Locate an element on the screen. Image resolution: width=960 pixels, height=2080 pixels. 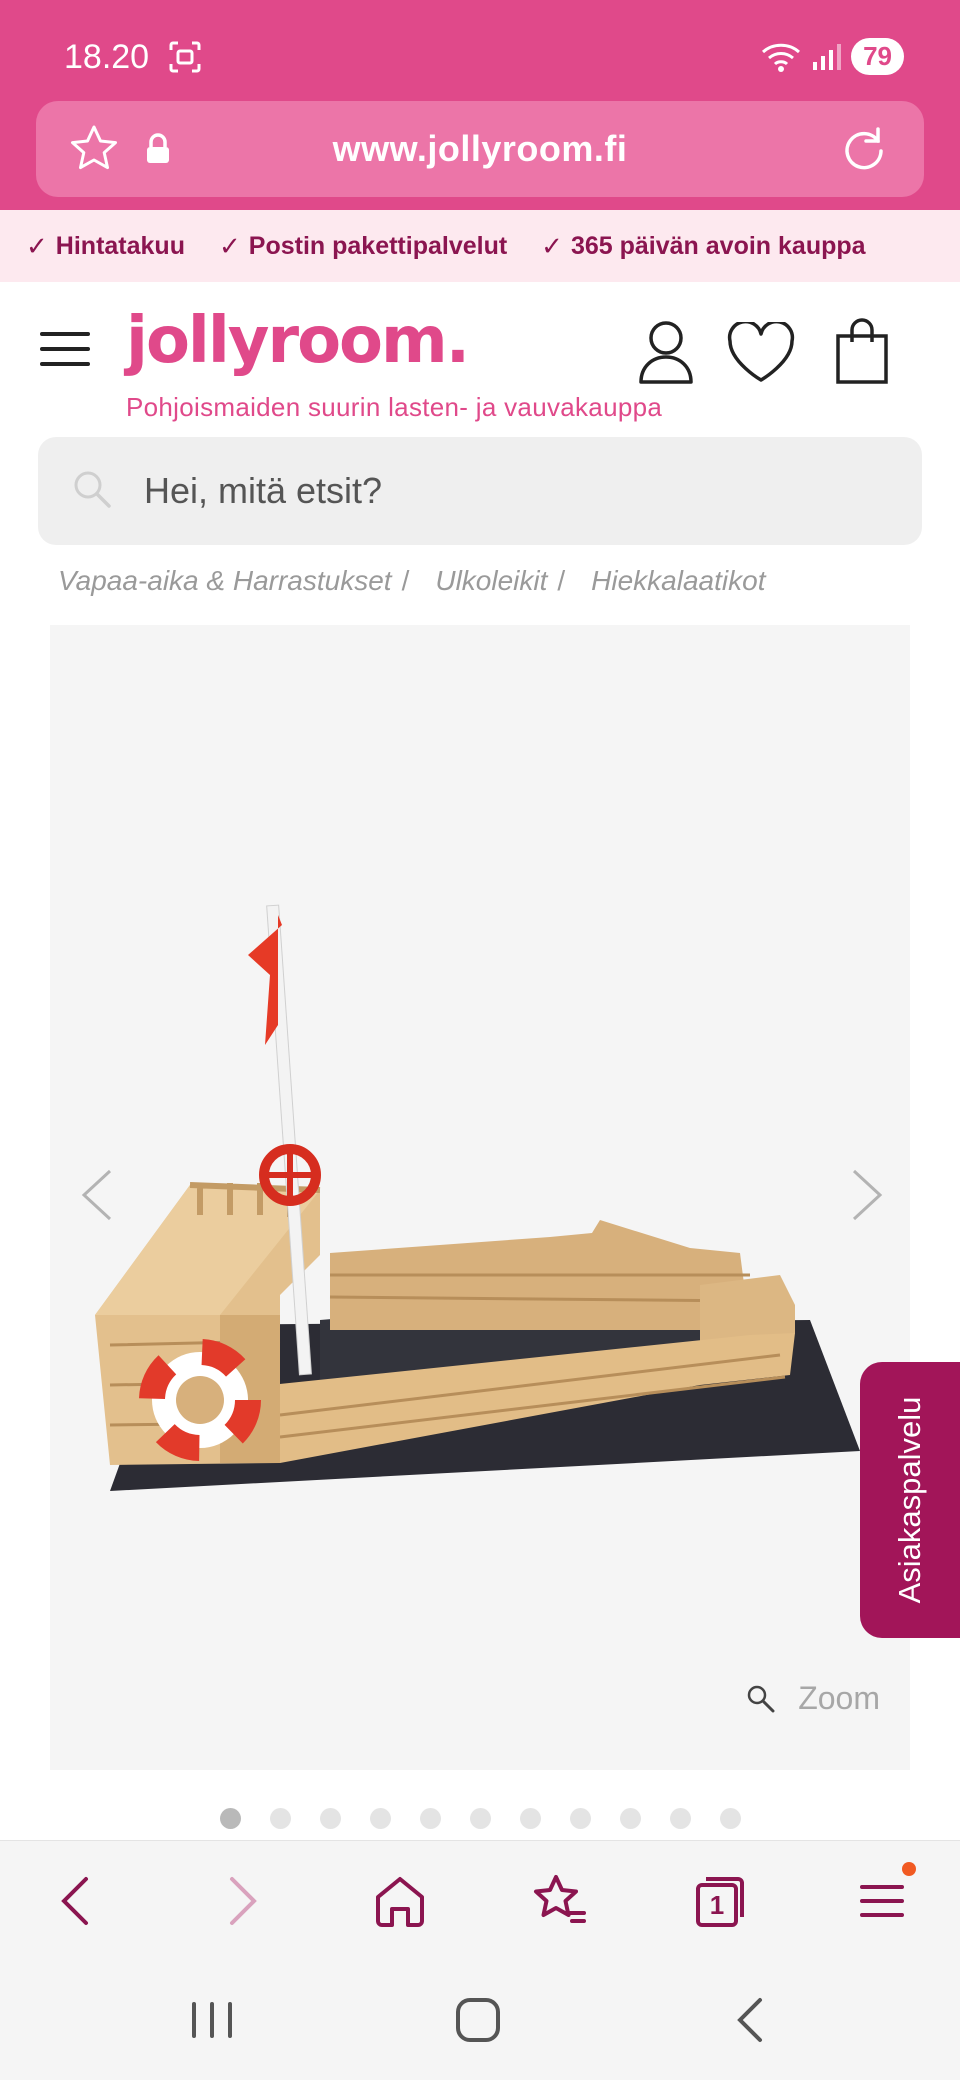
search-box is located at coordinates (480, 491).